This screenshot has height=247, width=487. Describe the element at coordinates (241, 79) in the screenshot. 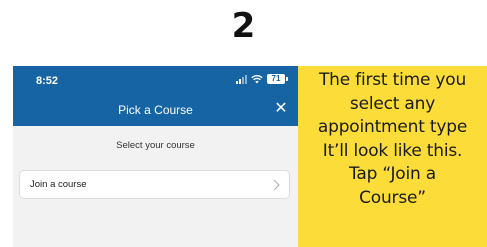

I see `cellular-signal-icon` at that location.